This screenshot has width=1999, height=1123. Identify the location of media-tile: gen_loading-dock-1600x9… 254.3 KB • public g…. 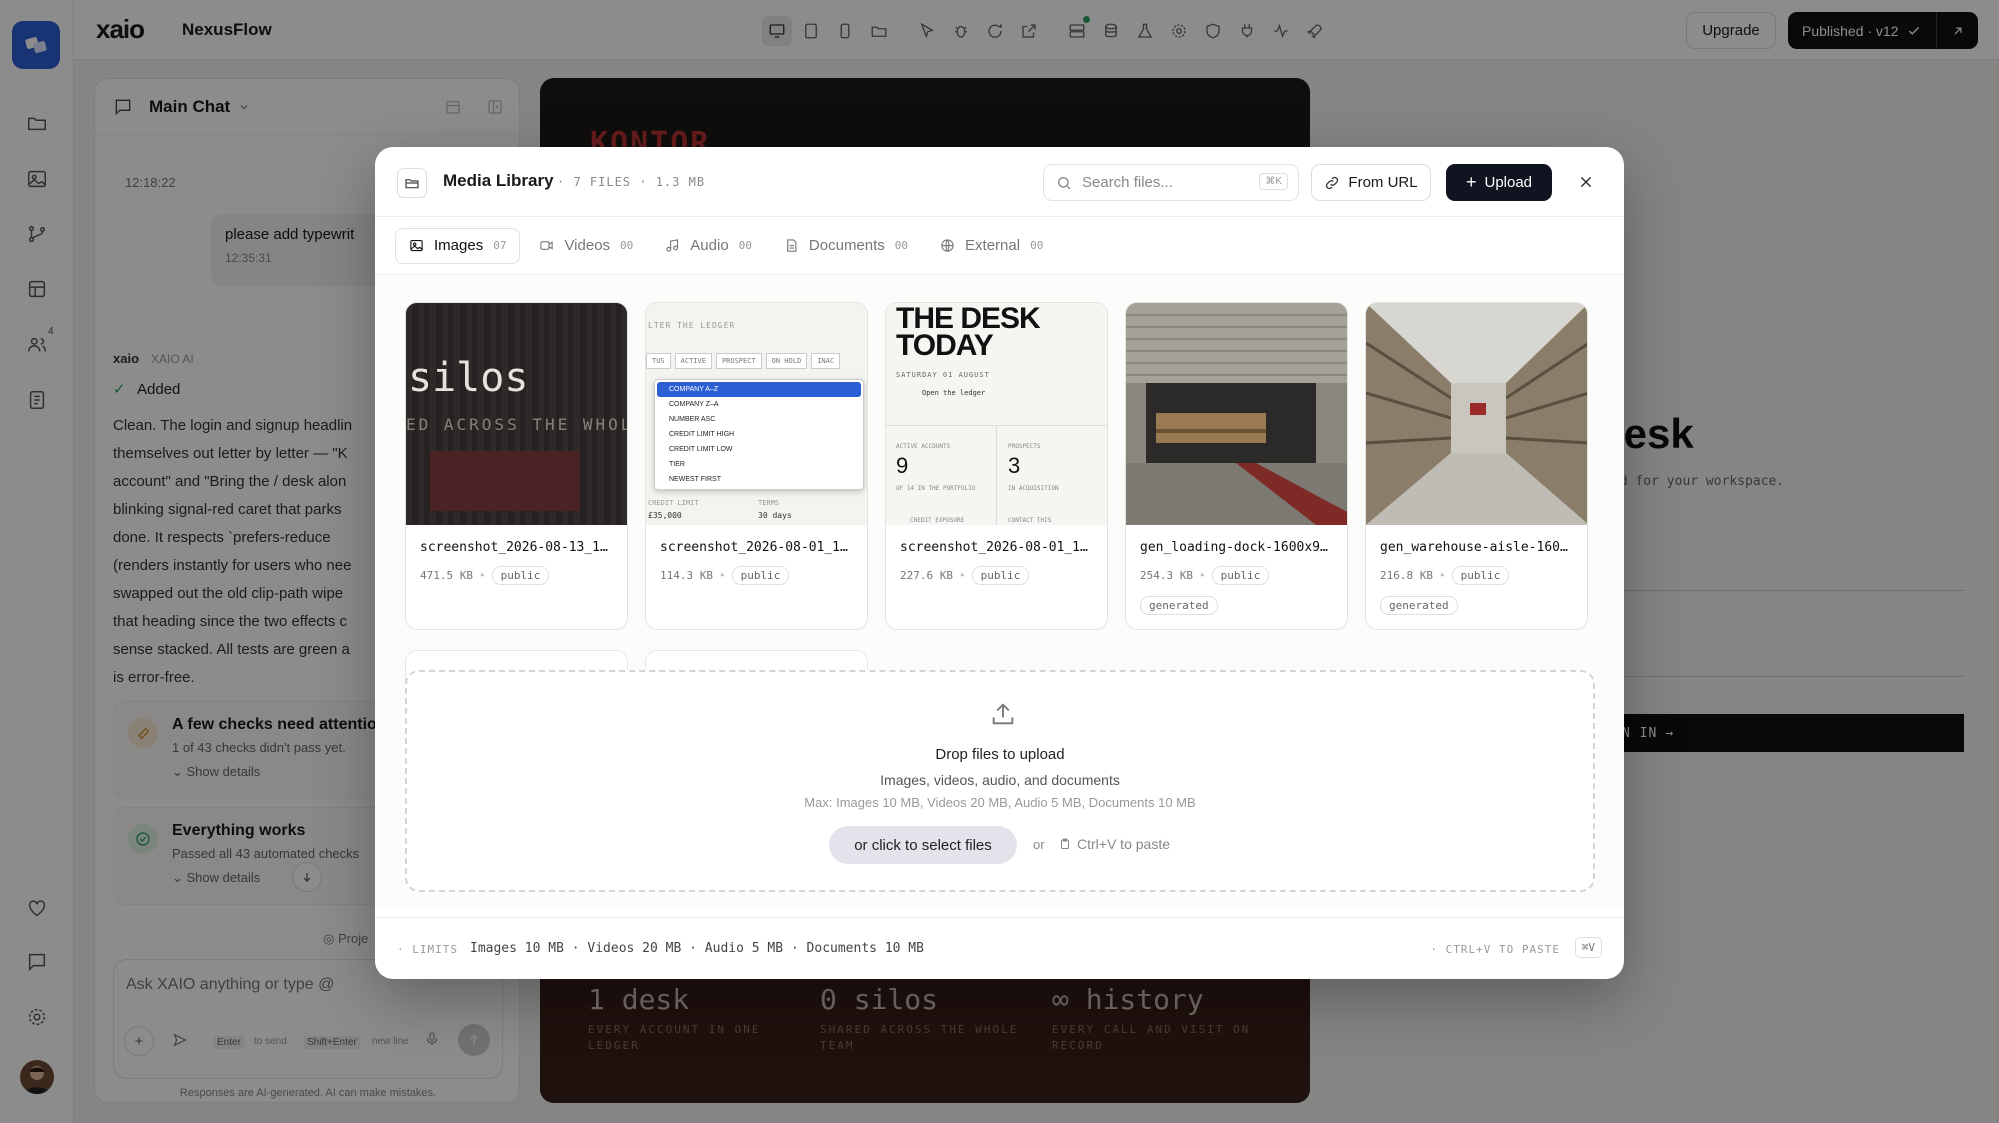
(1236, 466).